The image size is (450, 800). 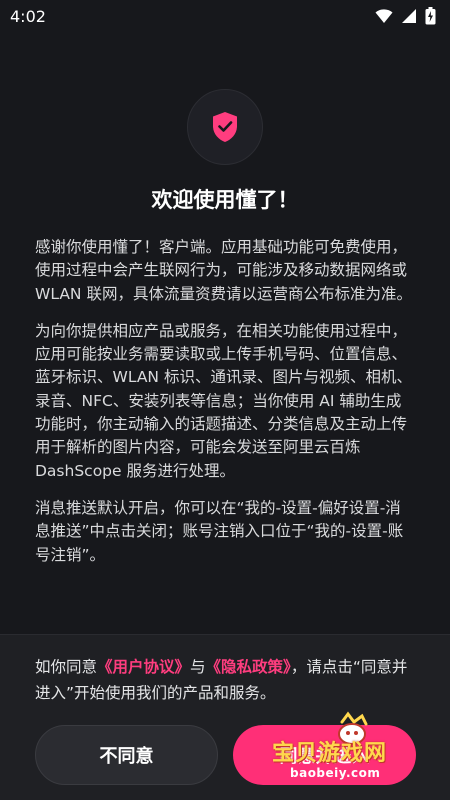 What do you see at coordinates (126, 755) in the screenshot?
I see `disagree-button: 不同意` at bounding box center [126, 755].